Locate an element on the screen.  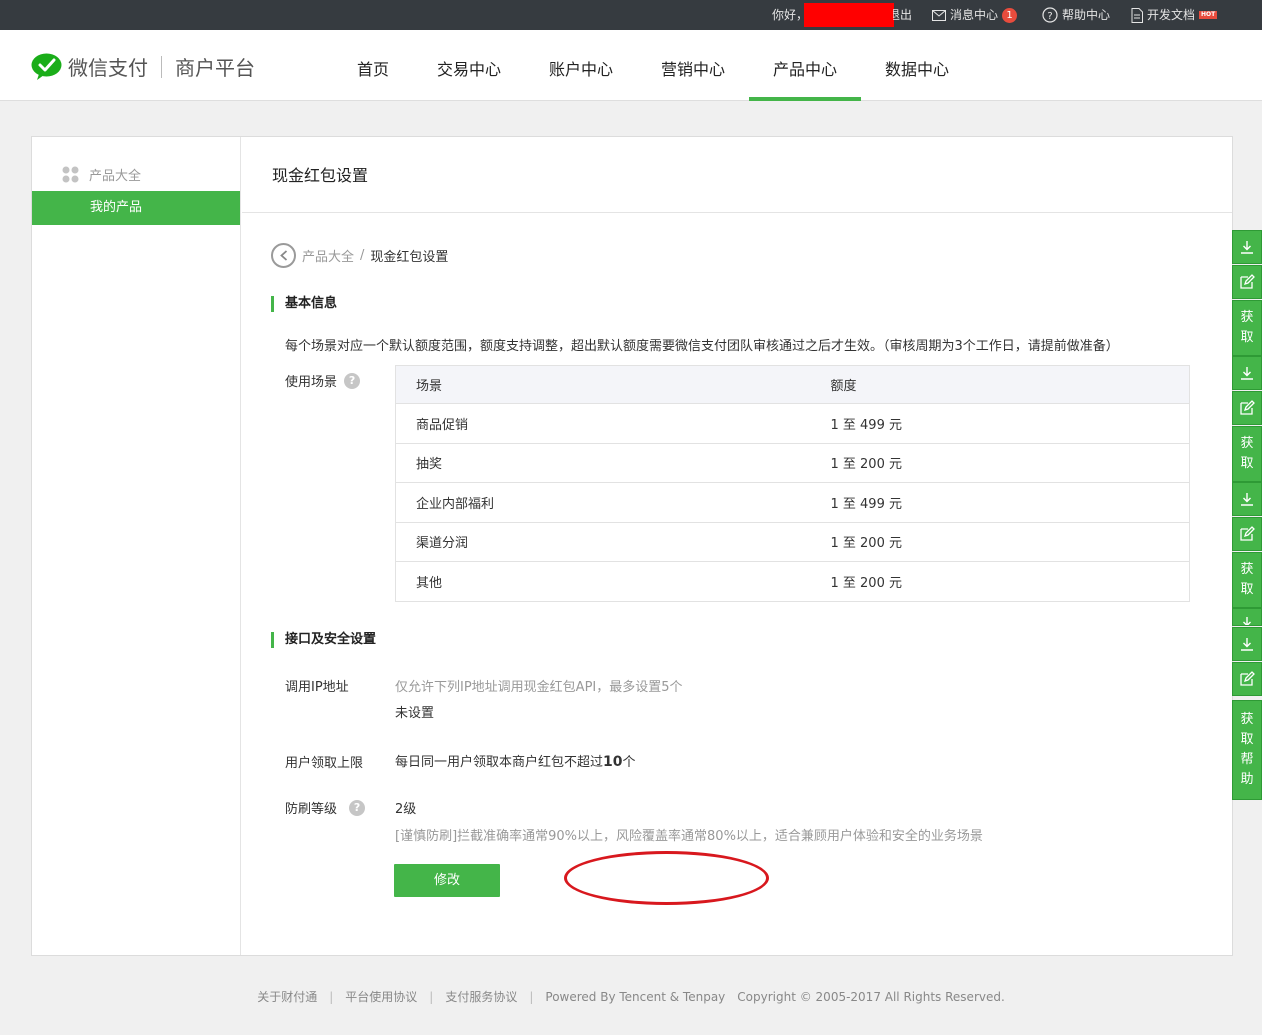
nav-data: 数据中心 is located at coordinates (917, 65).